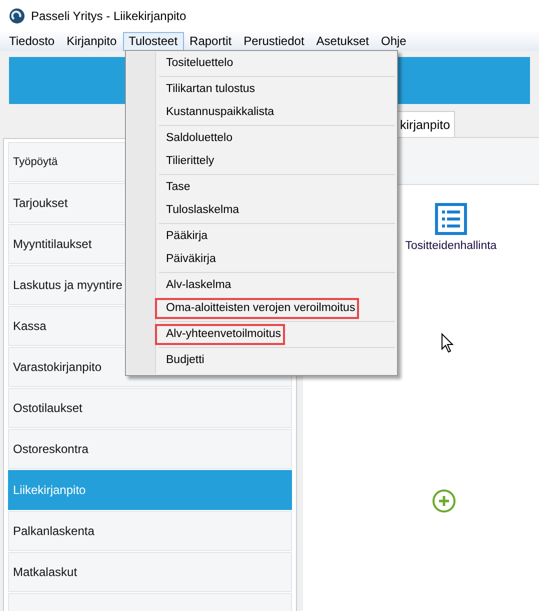 The width and height of the screenshot is (539, 611). I want to click on window-title: Passeli Yritys - Liikekirjanpito, so click(108, 16).